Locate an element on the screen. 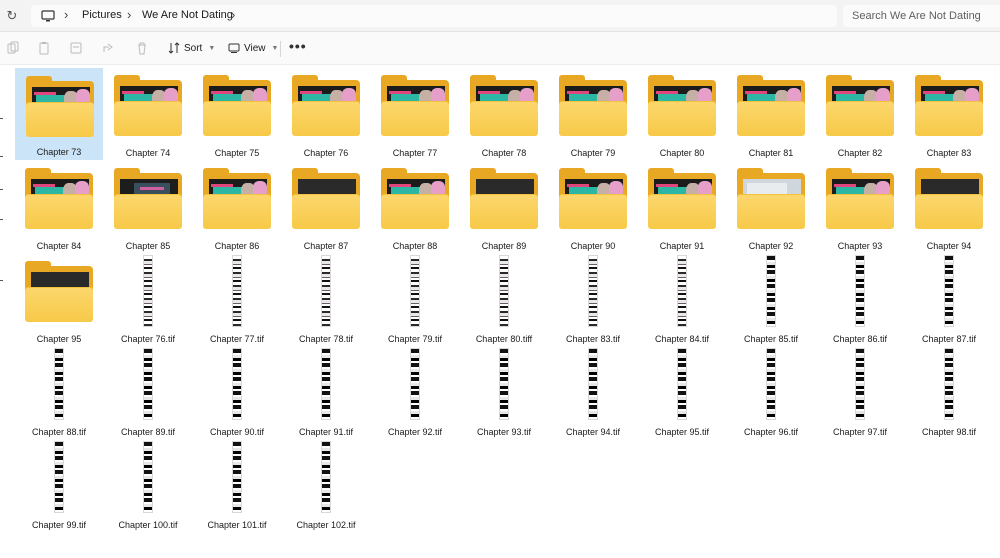 Image resolution: width=1000 pixels, height=558 pixels. sort-button: Sort ▼ is located at coordinates (191, 48).